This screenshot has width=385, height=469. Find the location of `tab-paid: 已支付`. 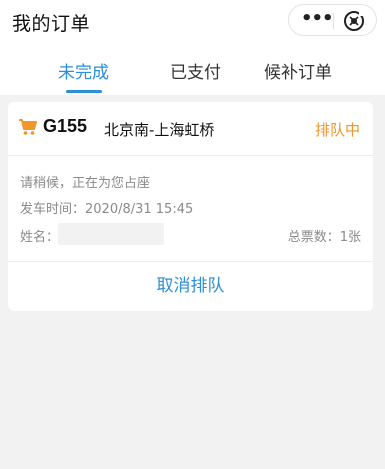

tab-paid: 已支付 is located at coordinates (195, 70).